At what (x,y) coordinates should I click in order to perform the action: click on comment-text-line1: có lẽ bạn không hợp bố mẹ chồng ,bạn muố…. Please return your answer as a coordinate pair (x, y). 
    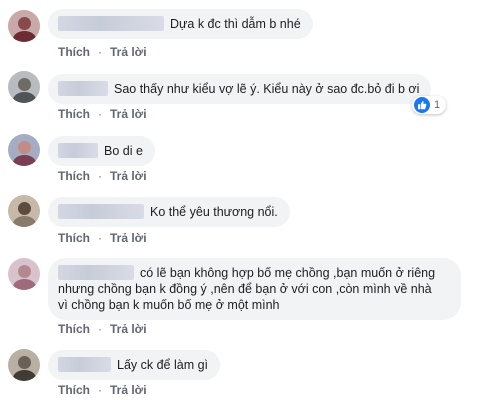
    Looking at the image, I should click on (288, 273).